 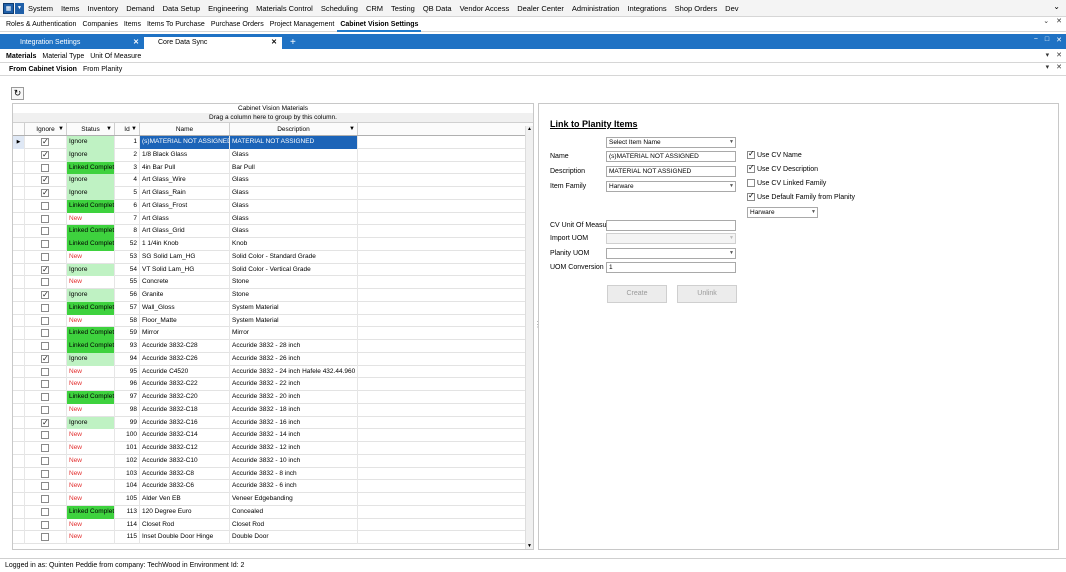 I want to click on option-use-default-family-from-planity: Use Default Family from Planity, so click(x=801, y=196).